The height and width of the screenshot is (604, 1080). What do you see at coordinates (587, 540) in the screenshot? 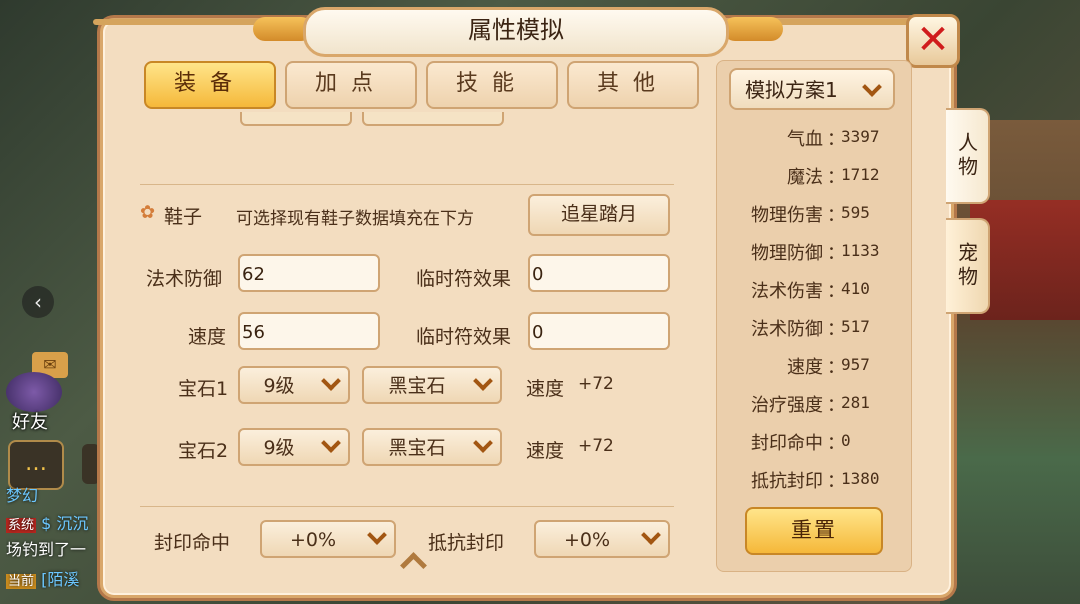
I see `seal-res-value: +0%` at bounding box center [587, 540].